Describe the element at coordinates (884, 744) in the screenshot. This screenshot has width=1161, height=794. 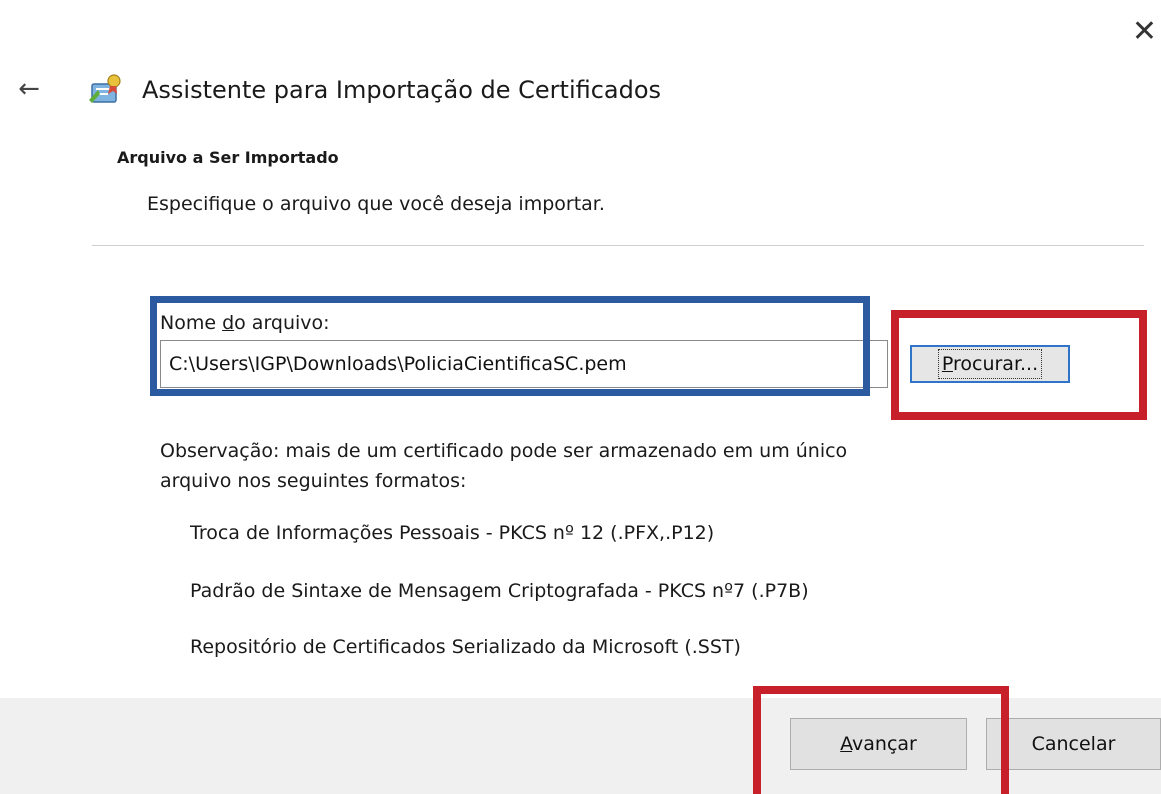
I see `next-label-rest: vançar` at that location.